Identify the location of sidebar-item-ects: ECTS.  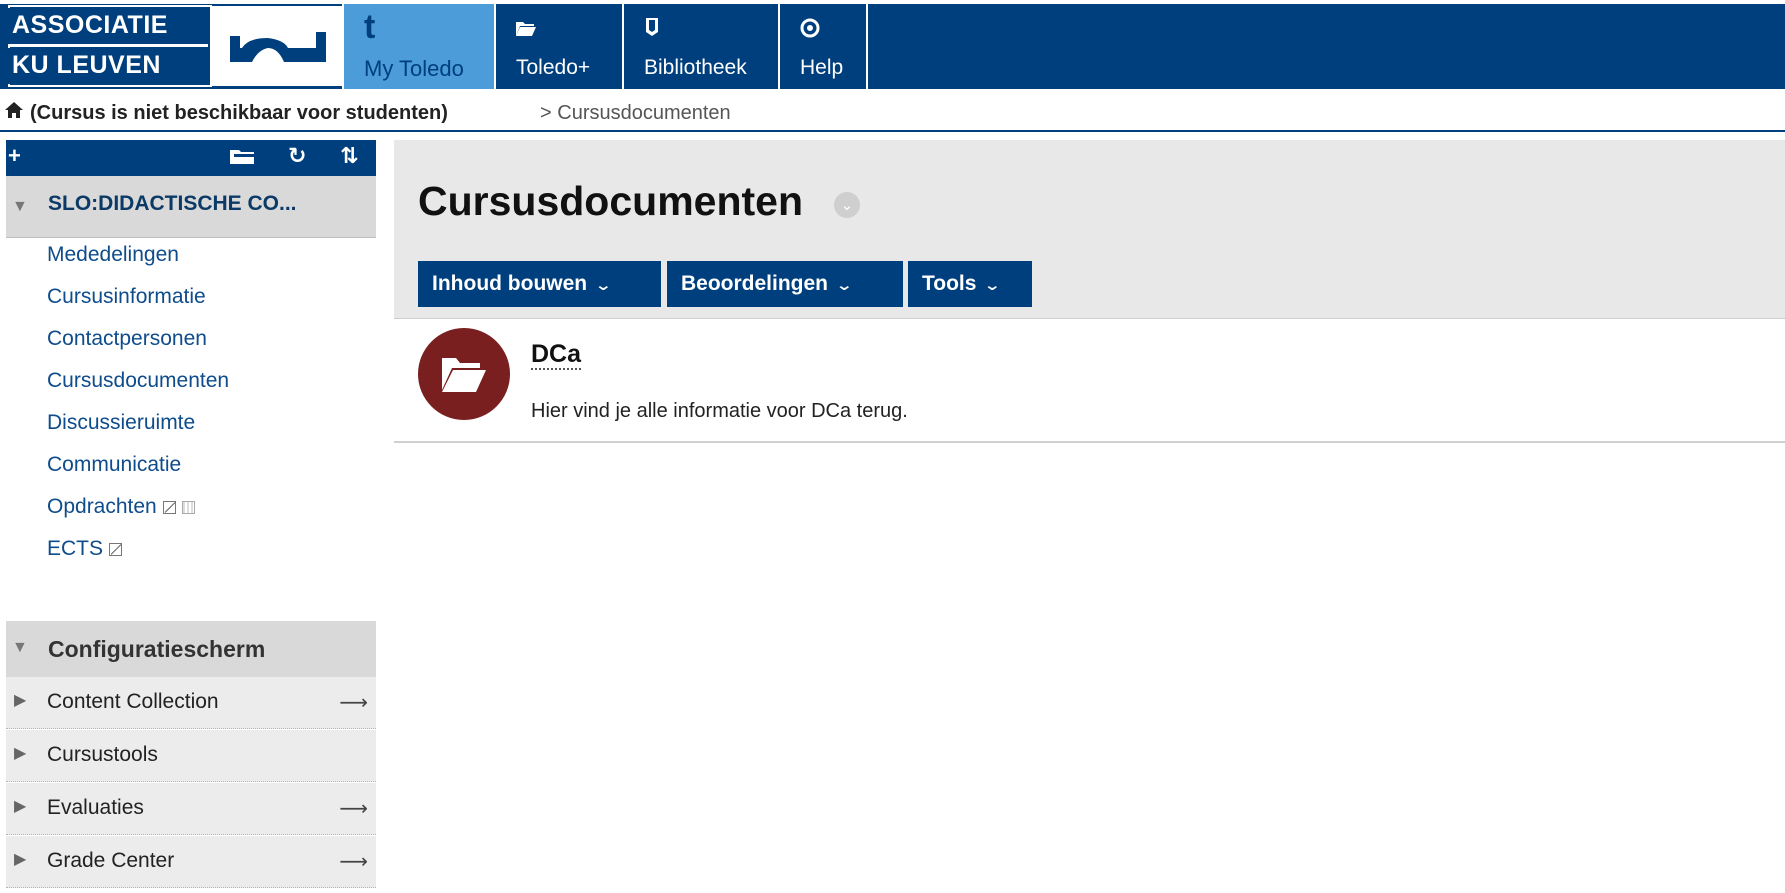
(85, 549).